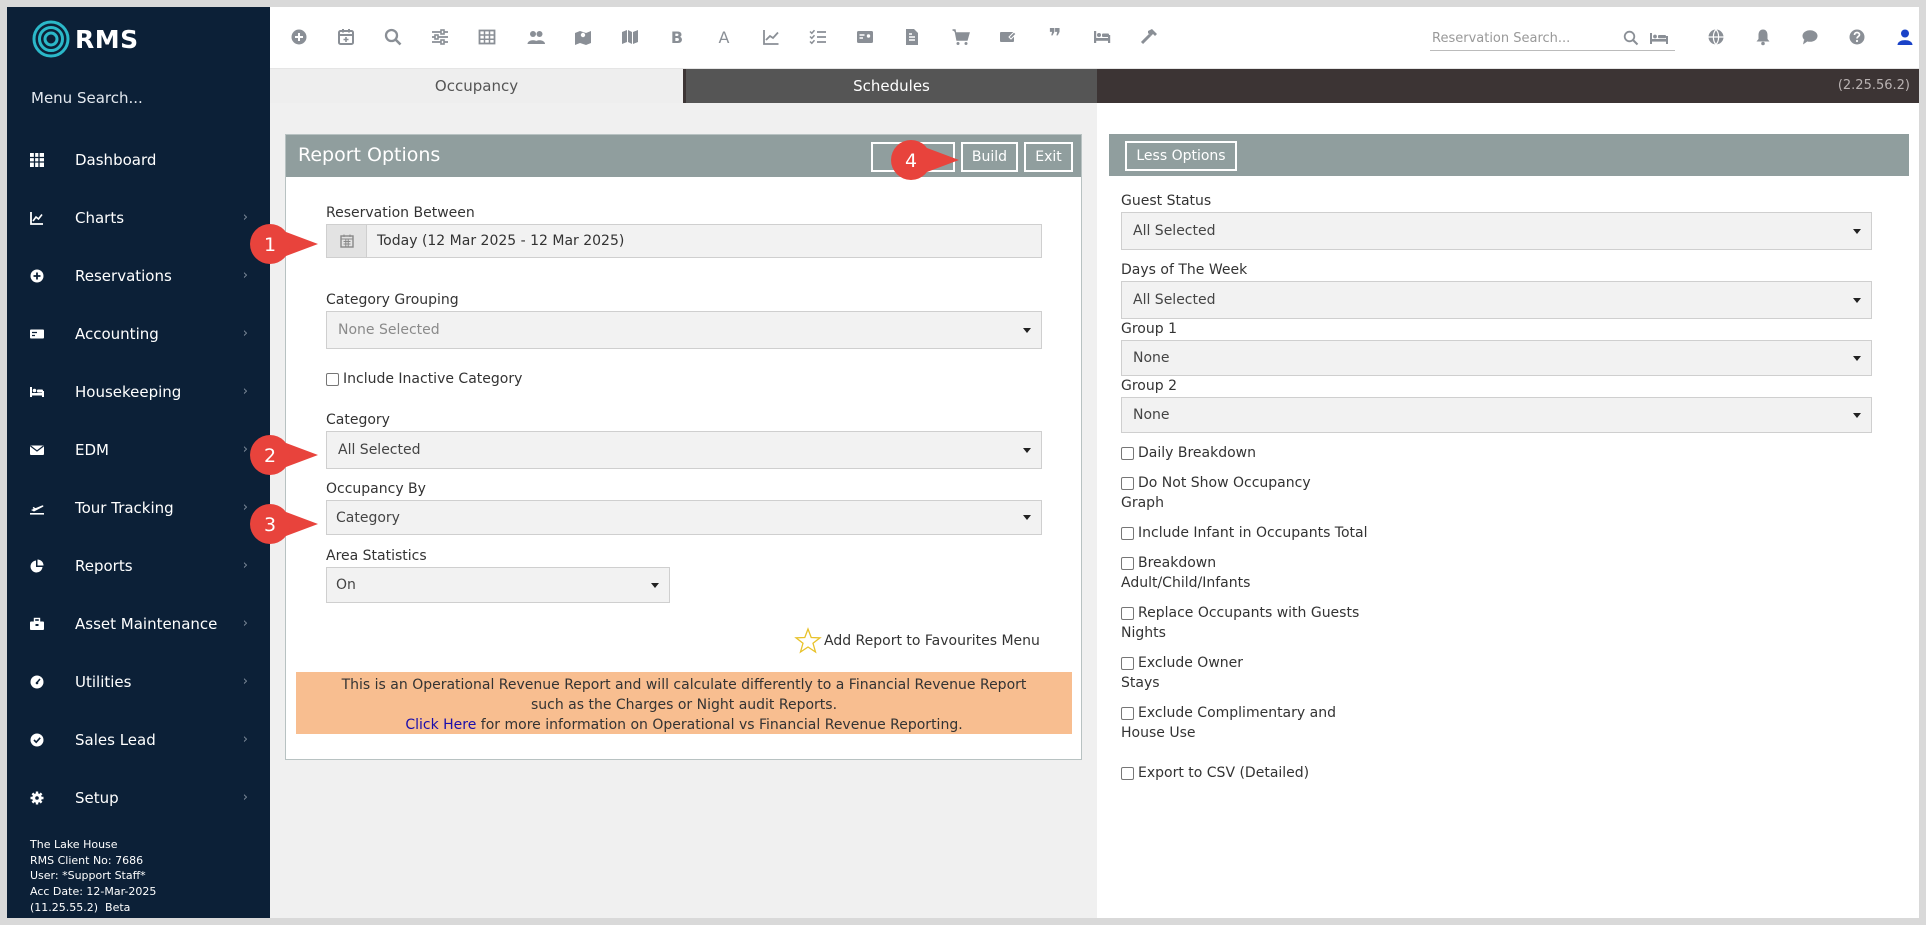  Describe the element at coordinates (961, 37) in the screenshot. I see `cart-icon` at that location.